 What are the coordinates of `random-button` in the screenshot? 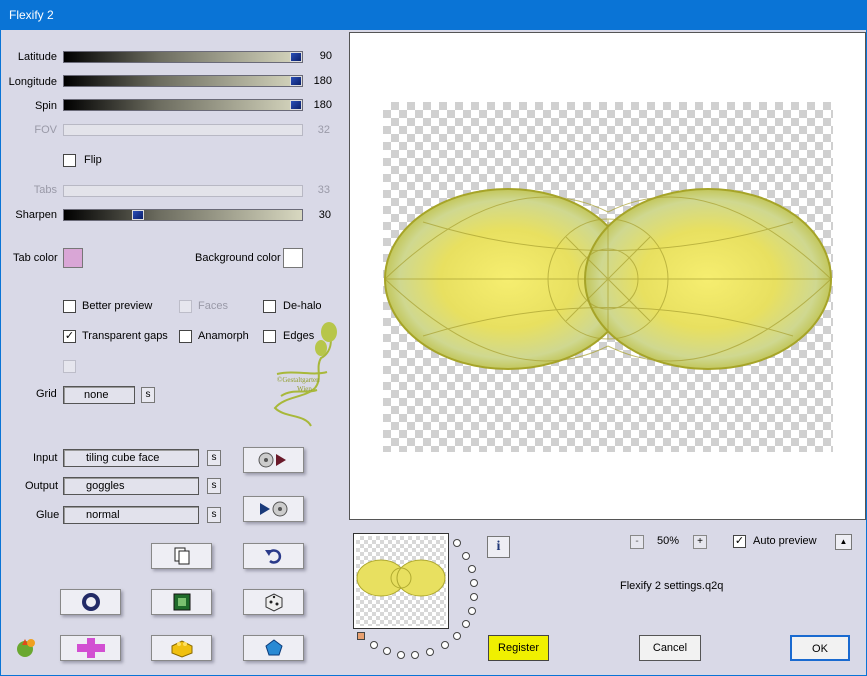 It's located at (273, 602).